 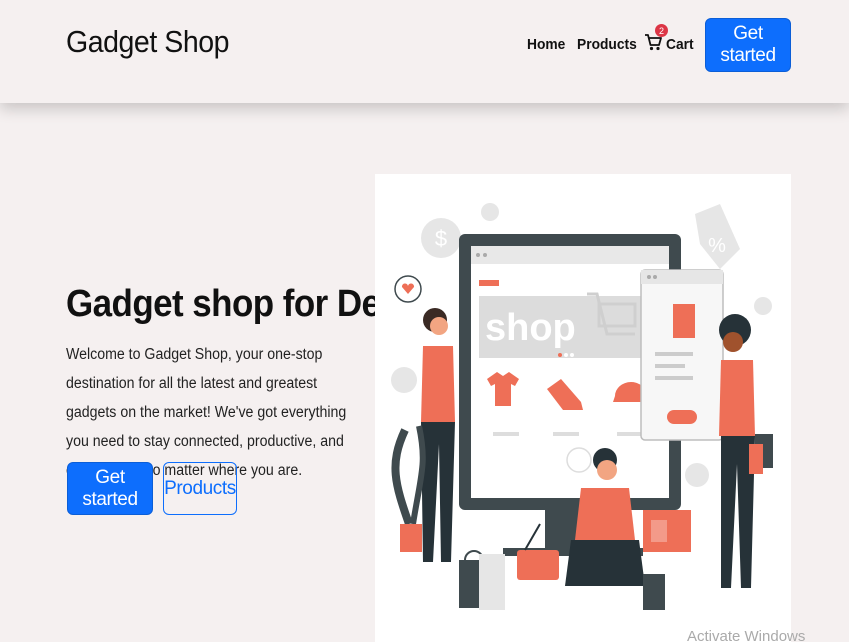 I want to click on activate-windows-watermark: Activate Windows, so click(x=746, y=635).